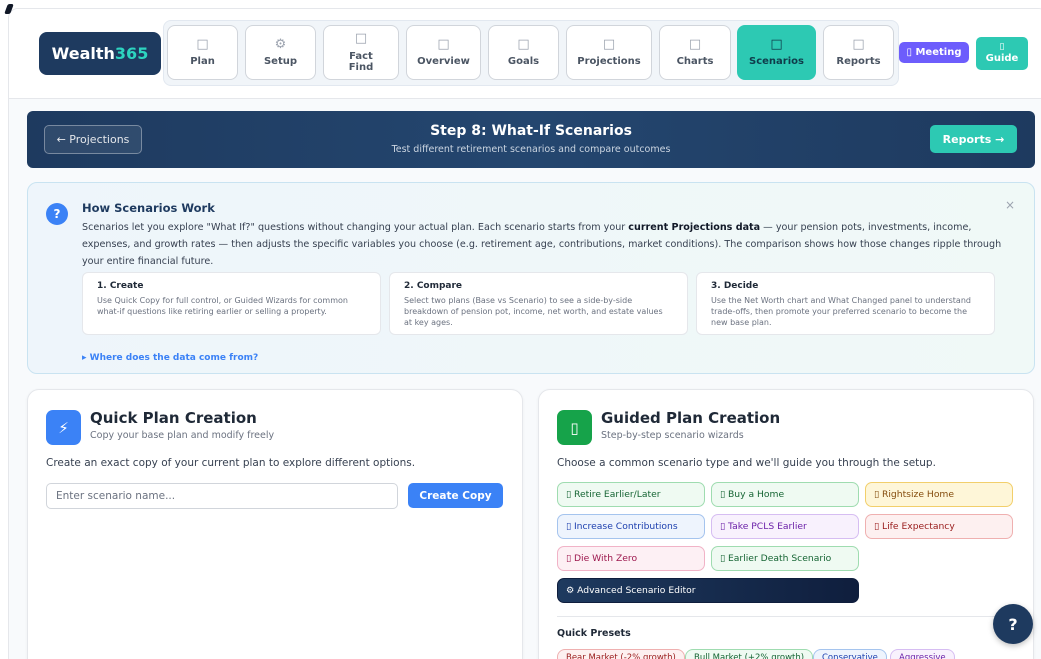 Image resolution: width=1041 pixels, height=659 pixels. Describe the element at coordinates (708, 590) in the screenshot. I see `advanced-scenario-editor-button: ⚙ Advanced Scenario Editor` at that location.